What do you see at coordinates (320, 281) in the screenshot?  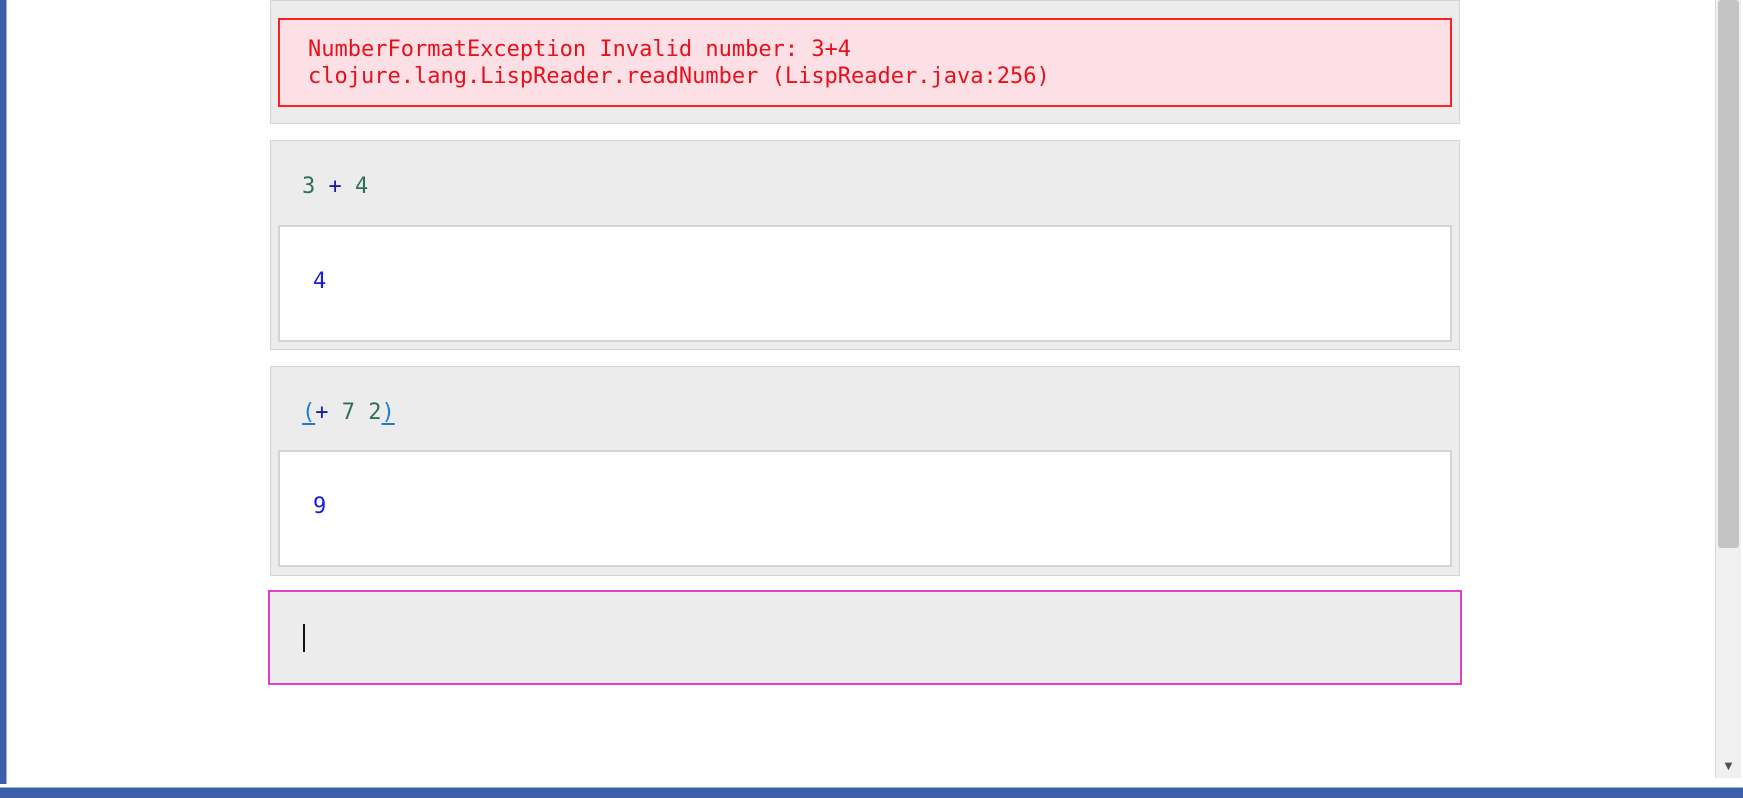 I see `output-value: 4` at bounding box center [320, 281].